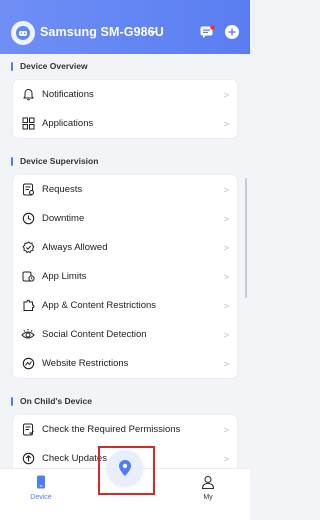 The image size is (320, 520). What do you see at coordinates (28, 335) in the screenshot?
I see `eye-icon` at bounding box center [28, 335].